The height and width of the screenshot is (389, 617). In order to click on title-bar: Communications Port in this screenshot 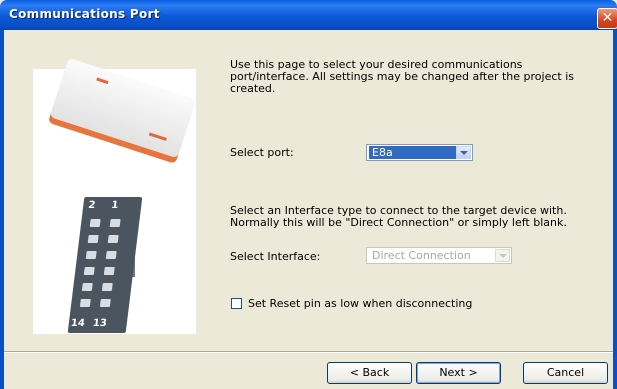, I will do `click(308, 15)`.